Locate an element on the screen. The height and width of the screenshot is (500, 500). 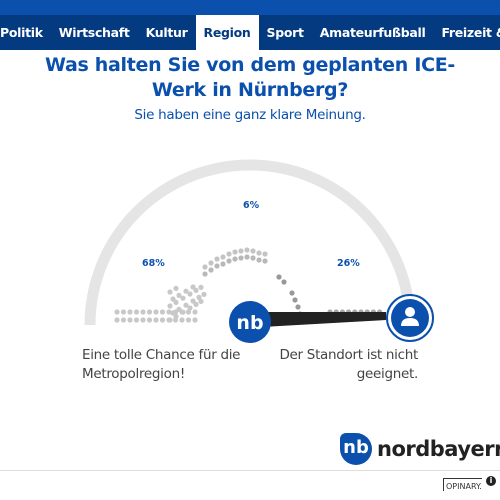
gauge-logo-mark: nb is located at coordinates (249, 323).